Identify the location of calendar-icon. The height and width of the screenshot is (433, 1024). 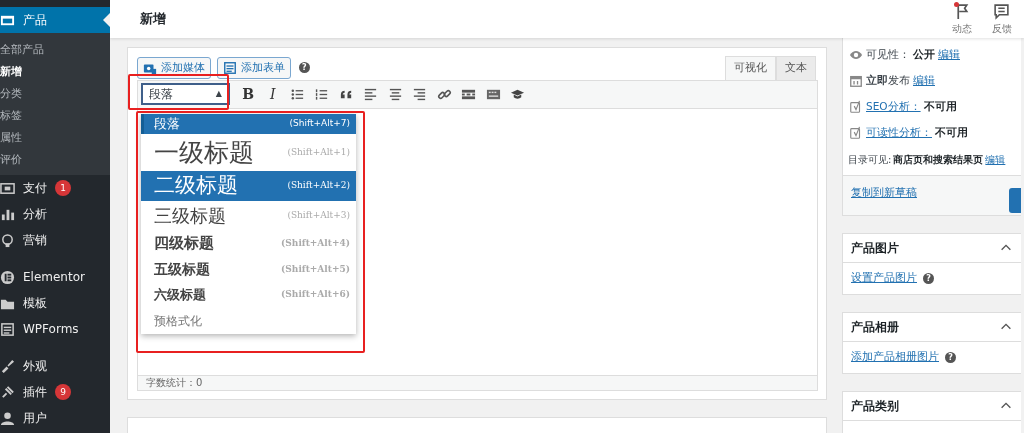
(856, 81).